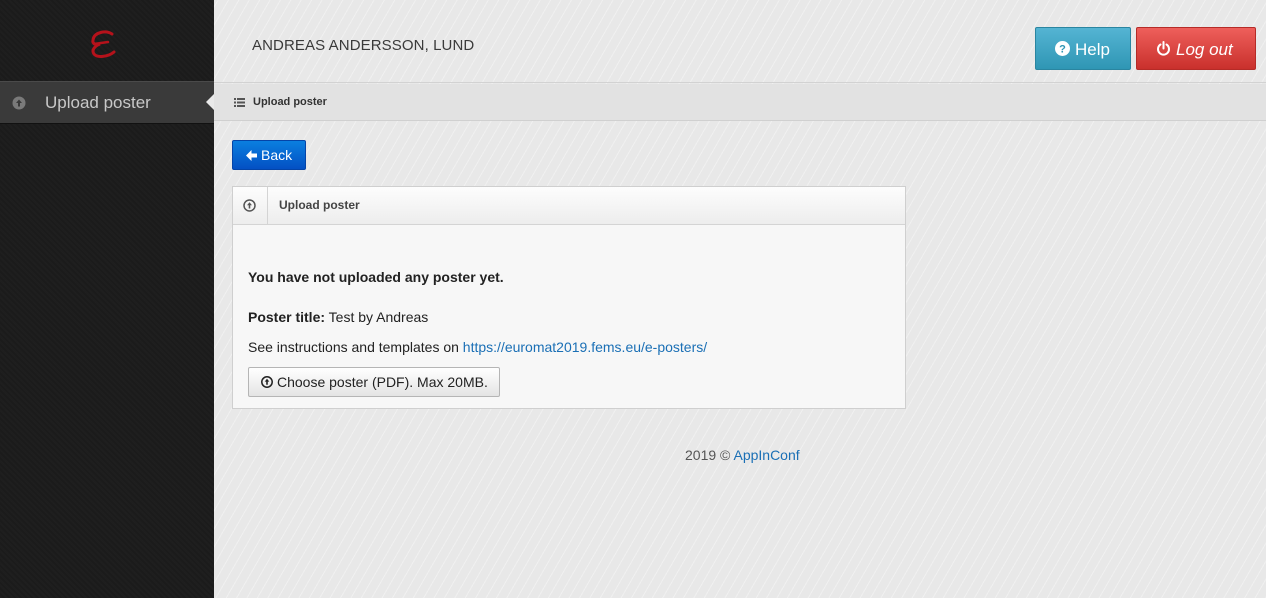 This screenshot has height=598, width=1266. Describe the element at coordinates (319, 205) in the screenshot. I see `panel-title: Upload poster` at that location.